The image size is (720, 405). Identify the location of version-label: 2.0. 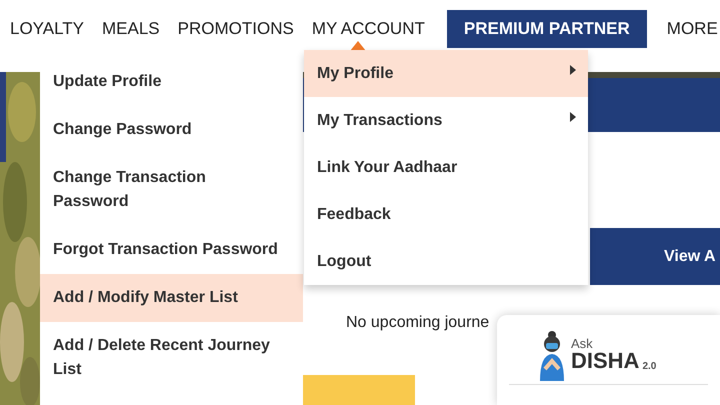
(649, 367).